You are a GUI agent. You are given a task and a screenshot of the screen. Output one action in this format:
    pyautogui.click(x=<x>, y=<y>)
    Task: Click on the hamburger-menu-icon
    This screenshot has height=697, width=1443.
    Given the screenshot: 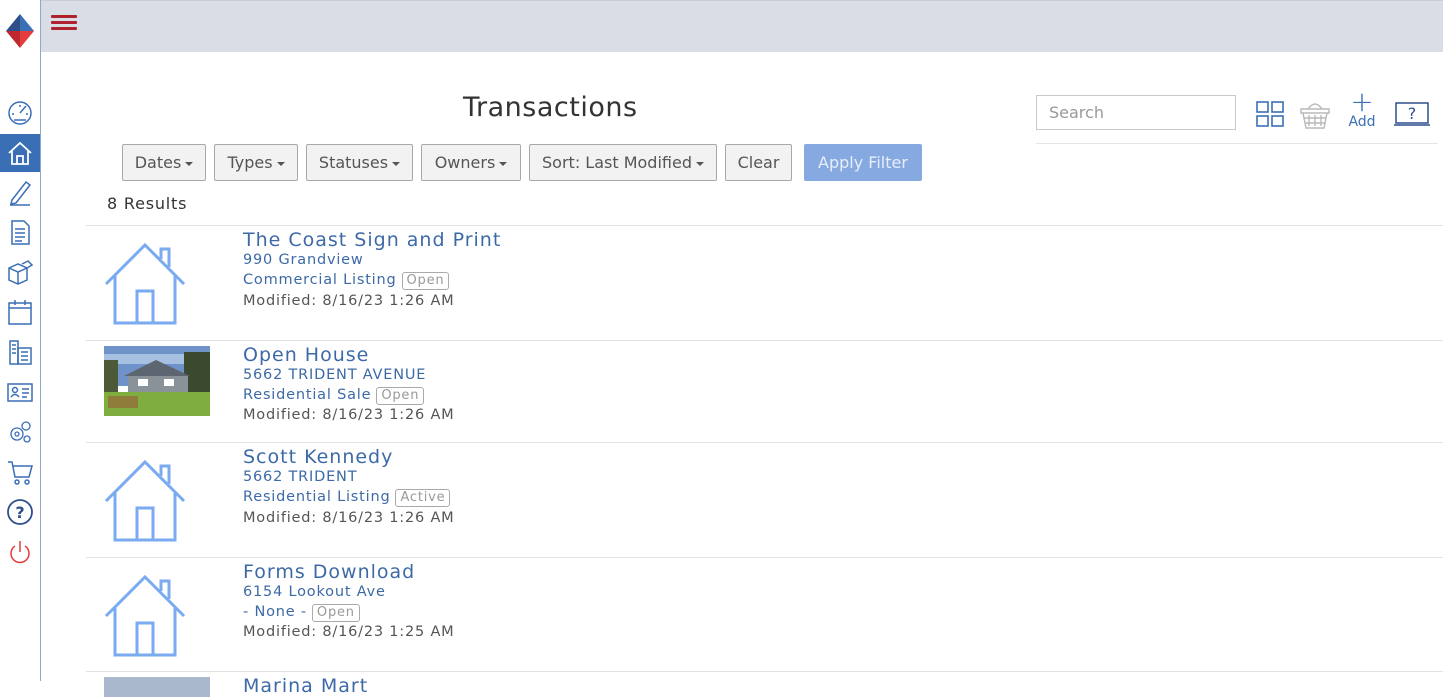 What is the action you would take?
    pyautogui.click(x=64, y=25)
    